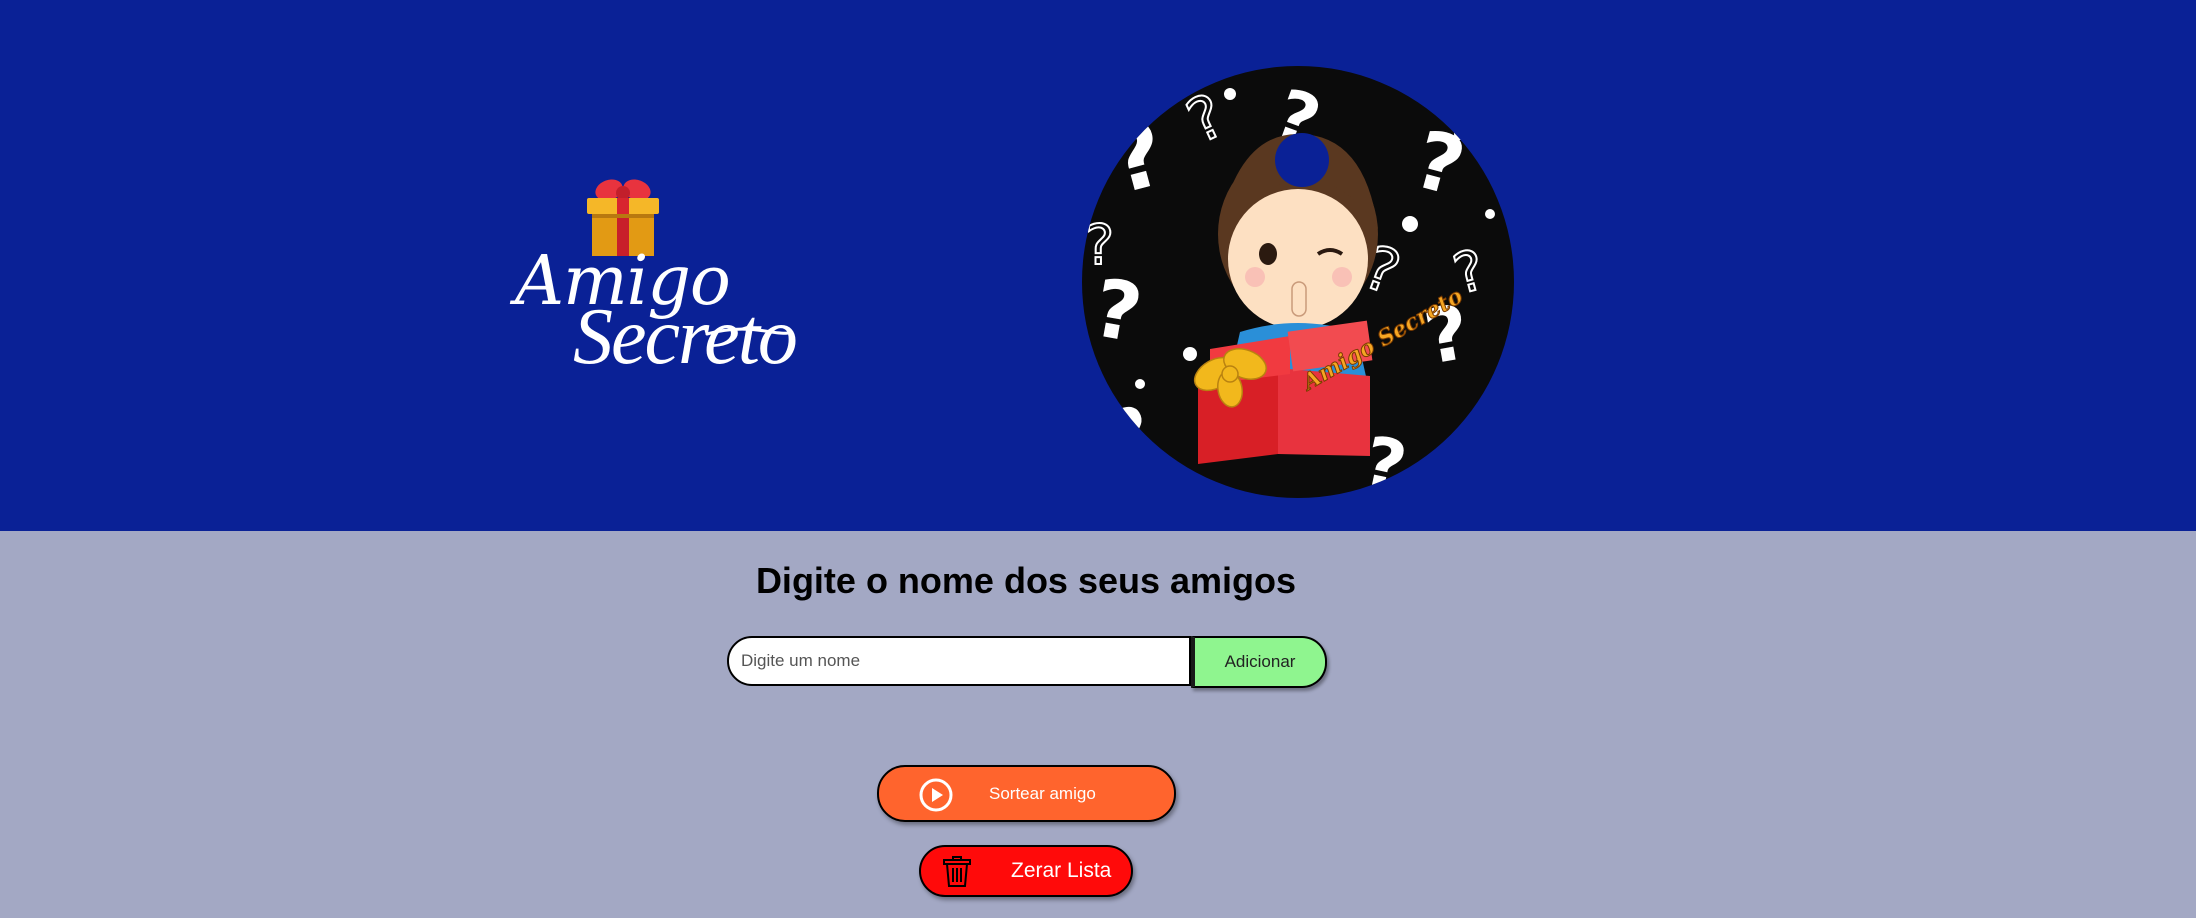  What do you see at coordinates (957, 871) in the screenshot?
I see `trash-icon` at bounding box center [957, 871].